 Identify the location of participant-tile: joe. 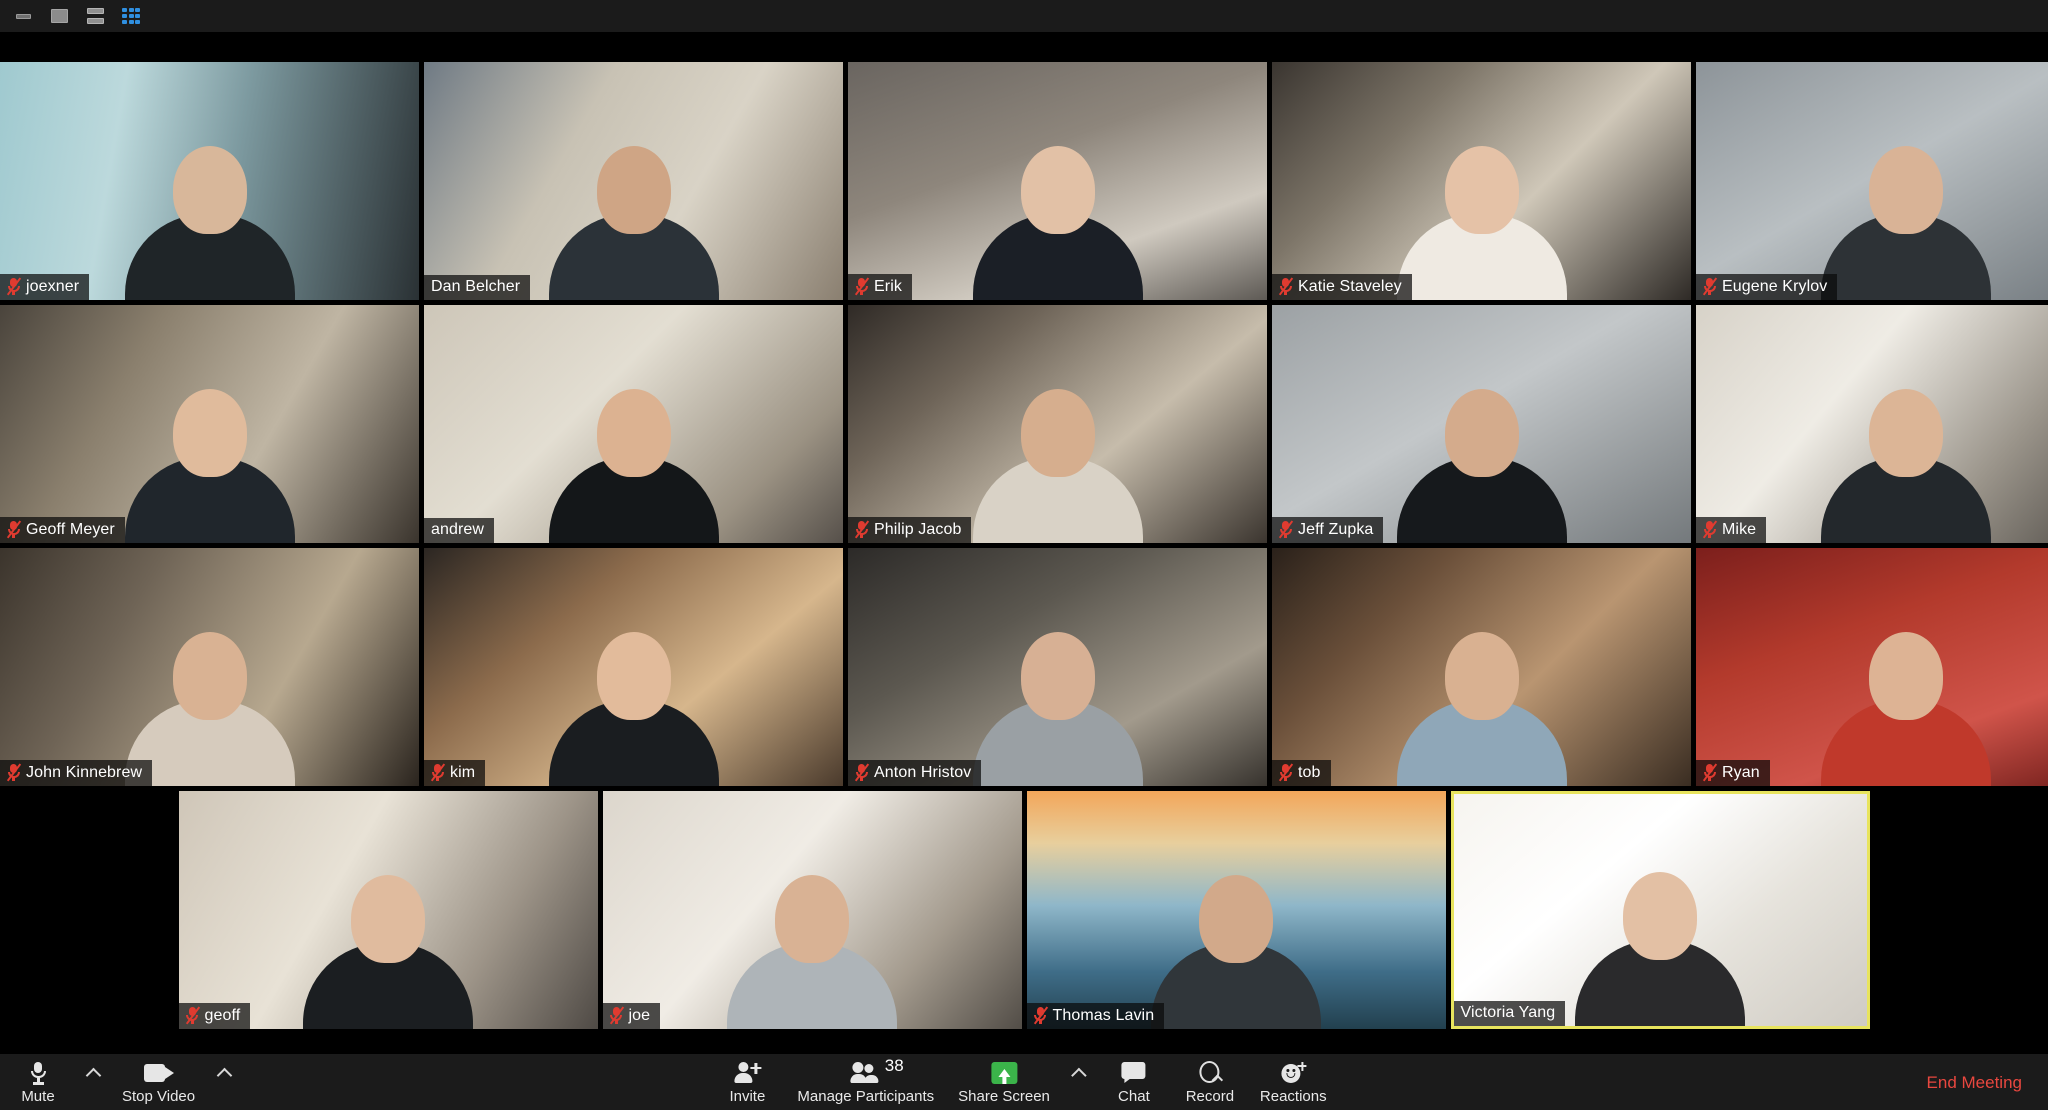
(812, 910).